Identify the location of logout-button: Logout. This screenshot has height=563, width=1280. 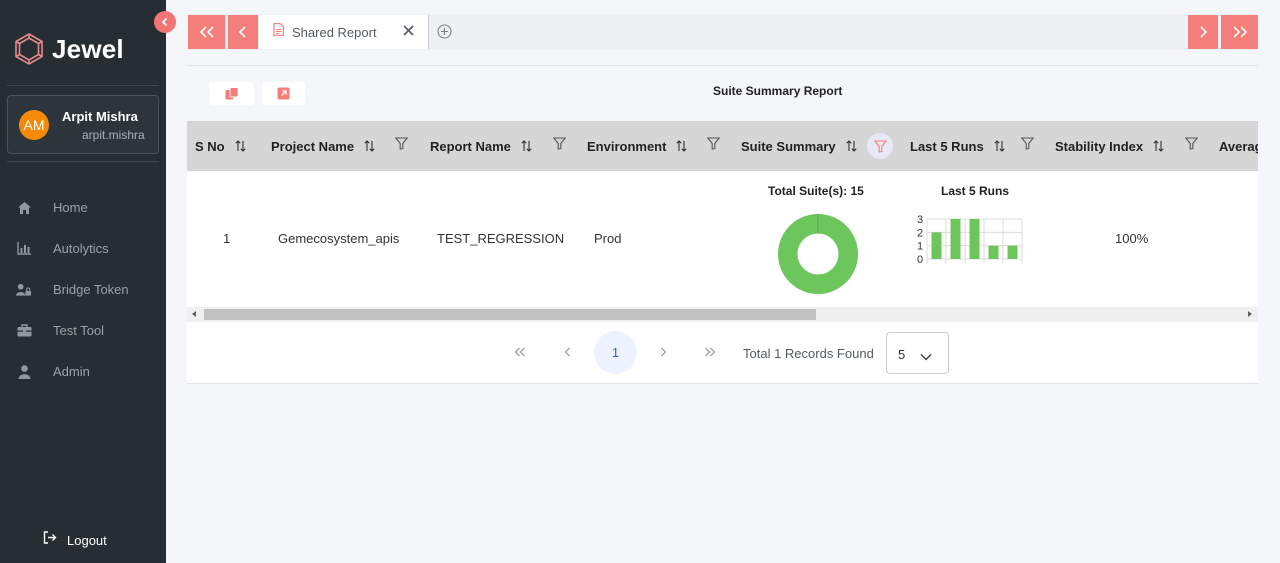
(75, 540).